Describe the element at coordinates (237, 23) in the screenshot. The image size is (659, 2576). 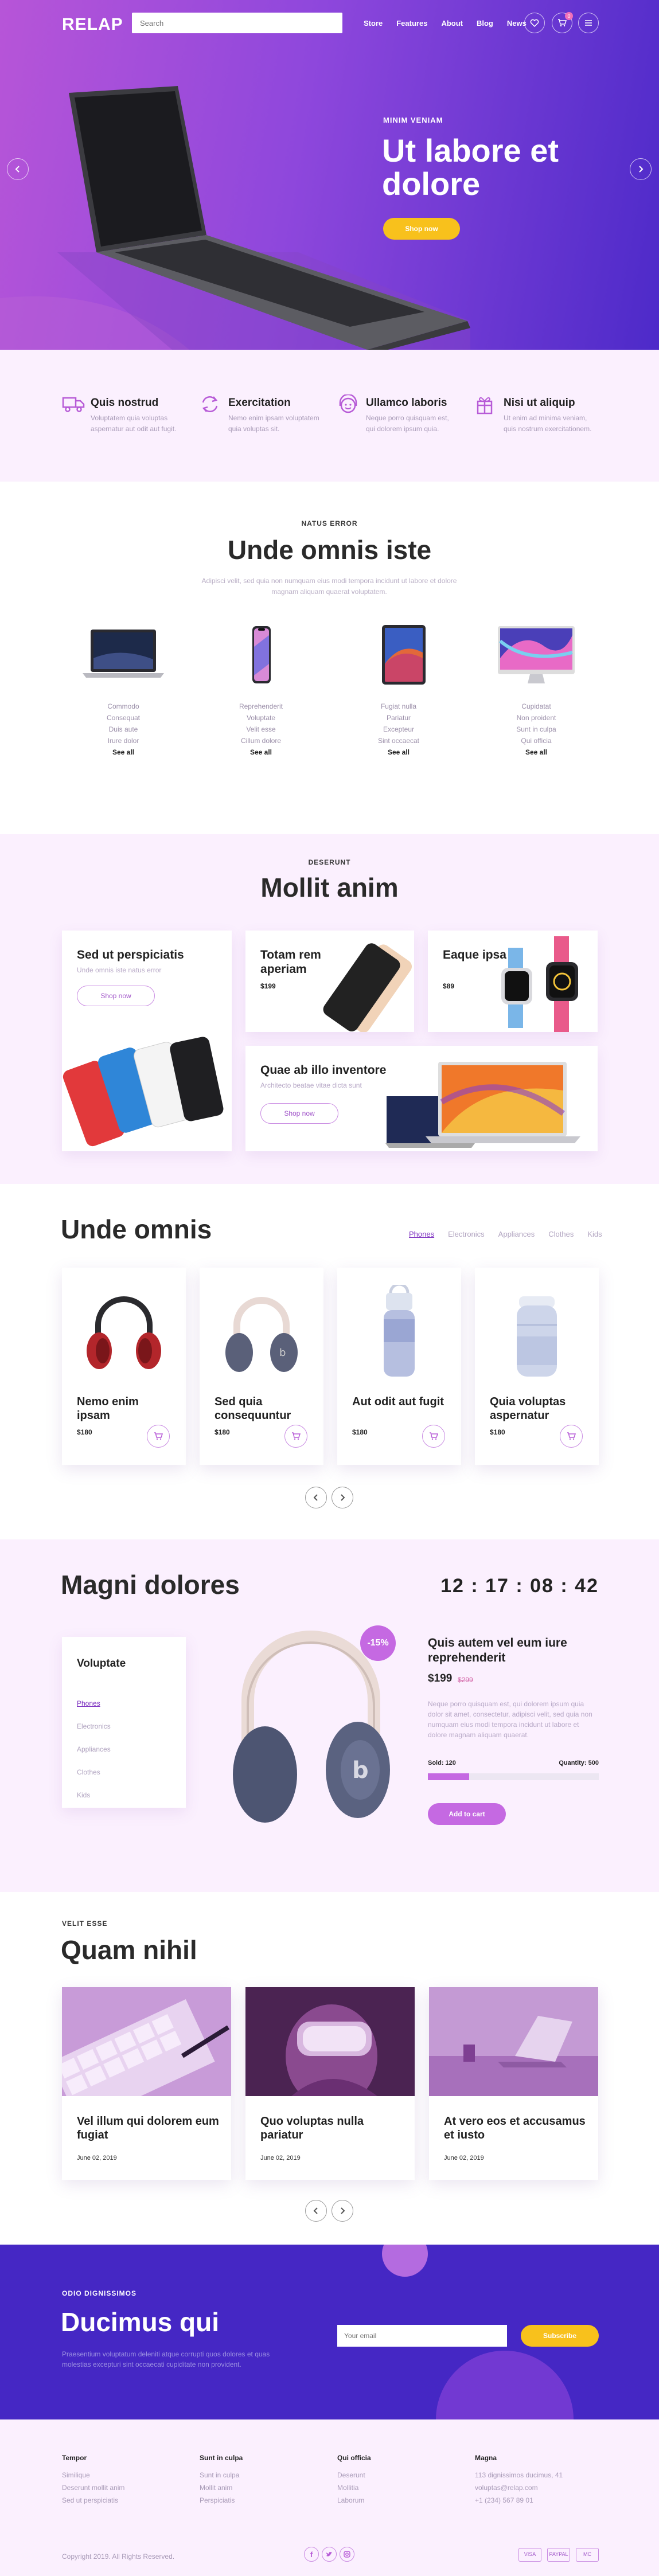
I see `search-input` at that location.